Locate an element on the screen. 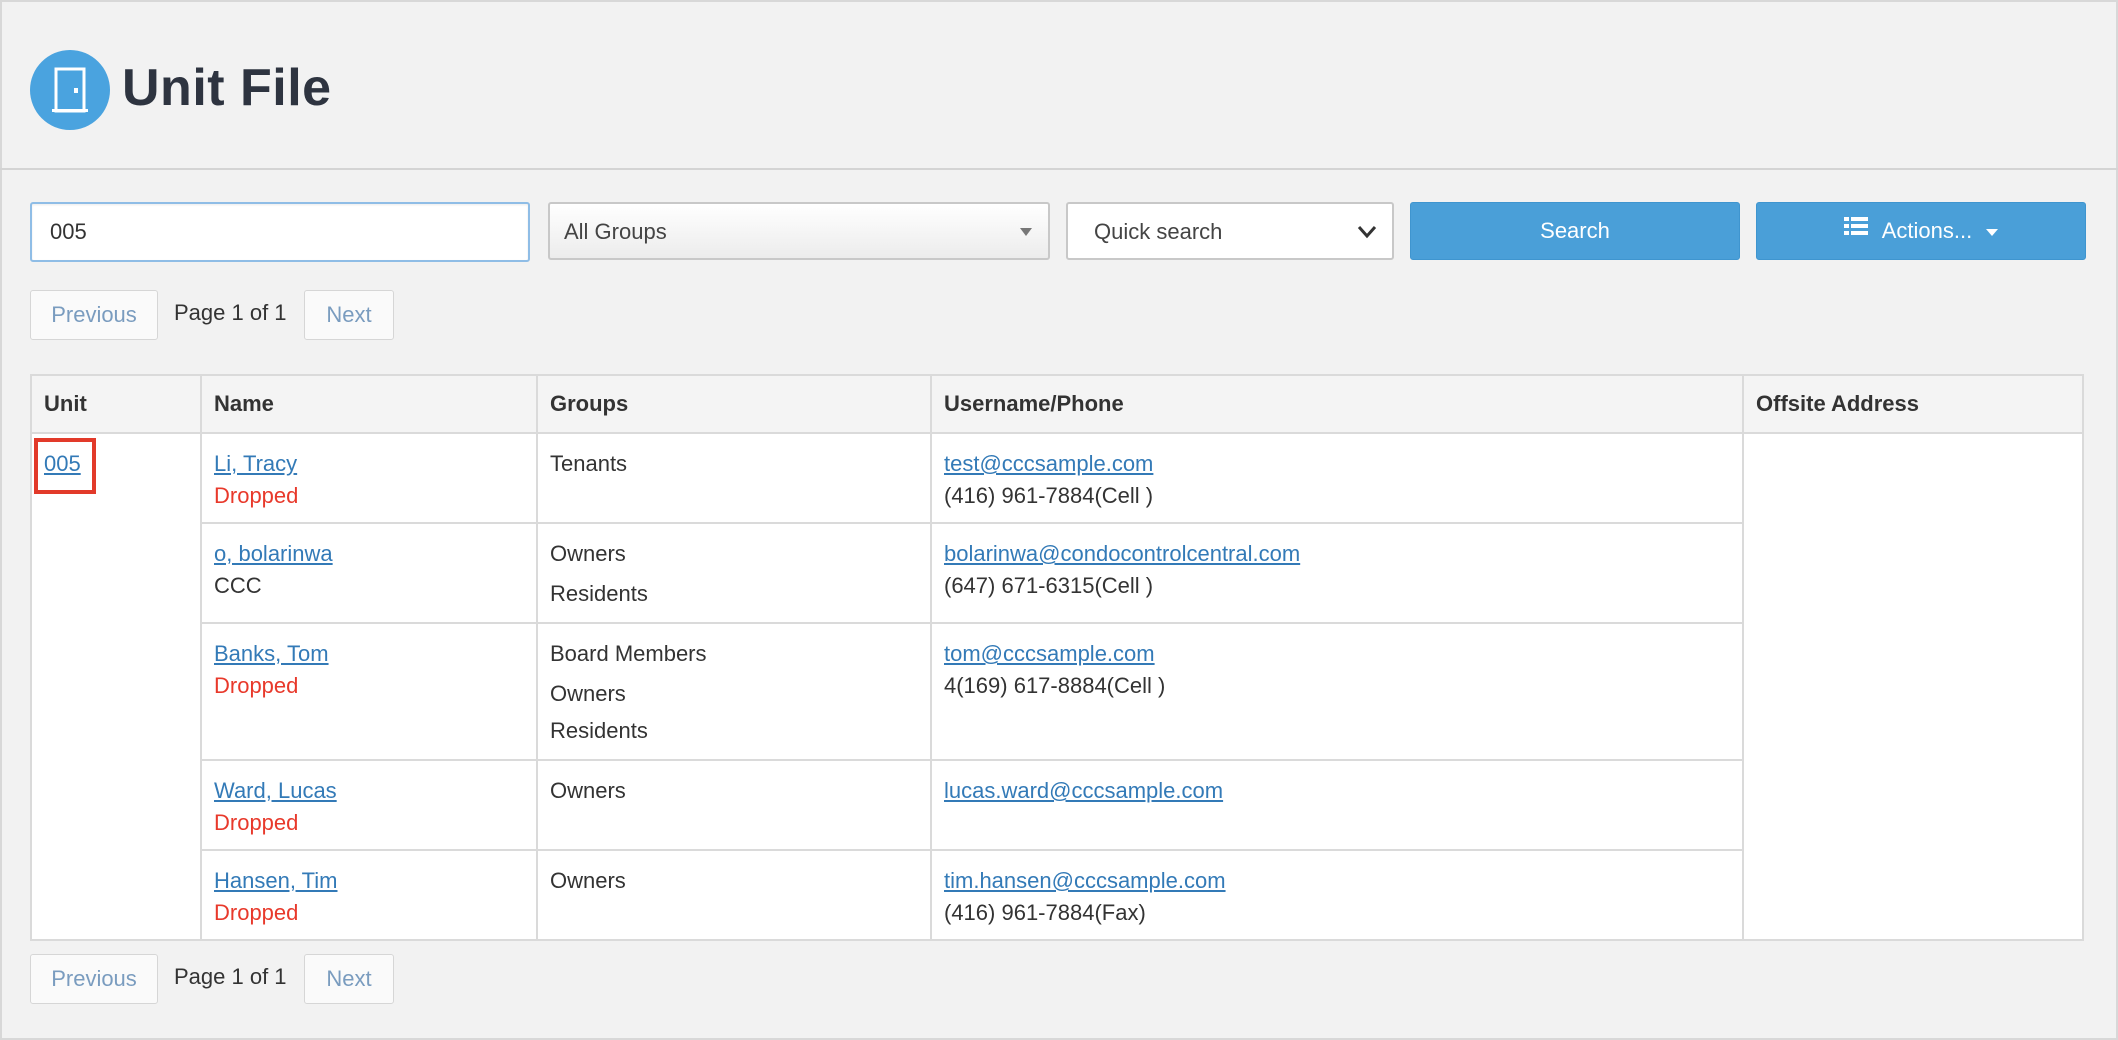 This screenshot has height=1040, width=2118. groups-cell: Owners Residents is located at coordinates (734, 573).